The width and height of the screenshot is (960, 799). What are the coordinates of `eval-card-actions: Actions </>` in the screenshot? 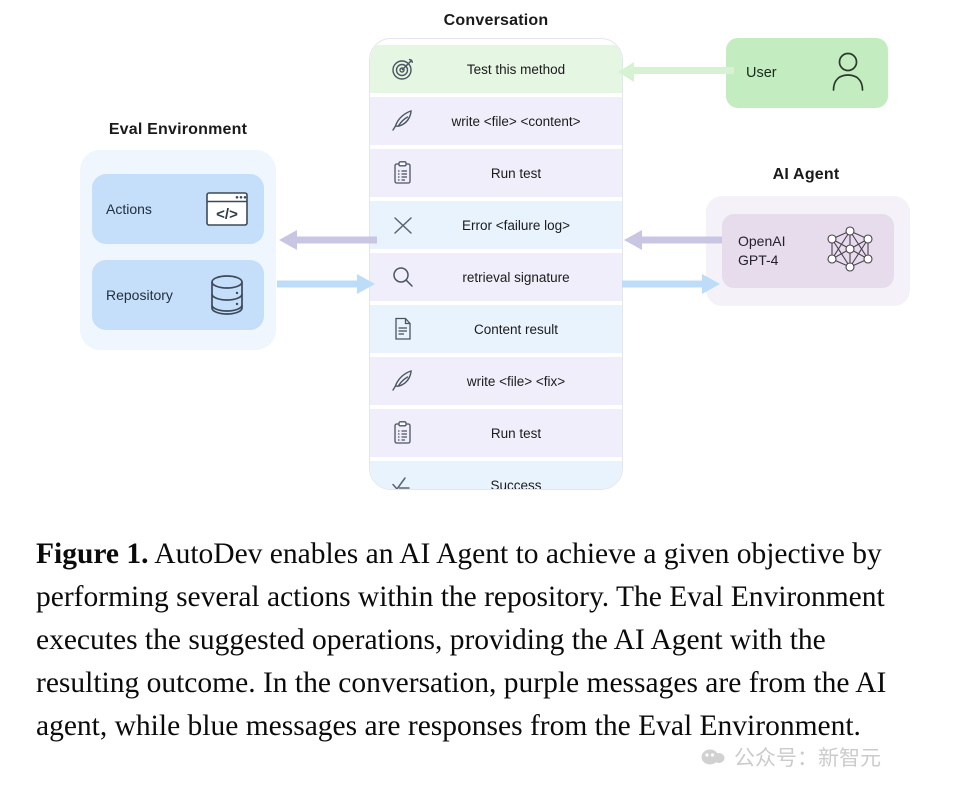 It's located at (178, 209).